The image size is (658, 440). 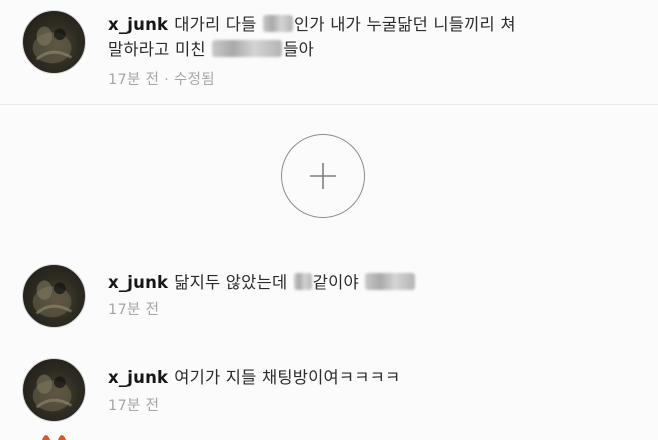 What do you see at coordinates (405, 24) in the screenshot?
I see `comment-text-part: 인가 내가 누굴닮던 니들끼리 쳐` at bounding box center [405, 24].